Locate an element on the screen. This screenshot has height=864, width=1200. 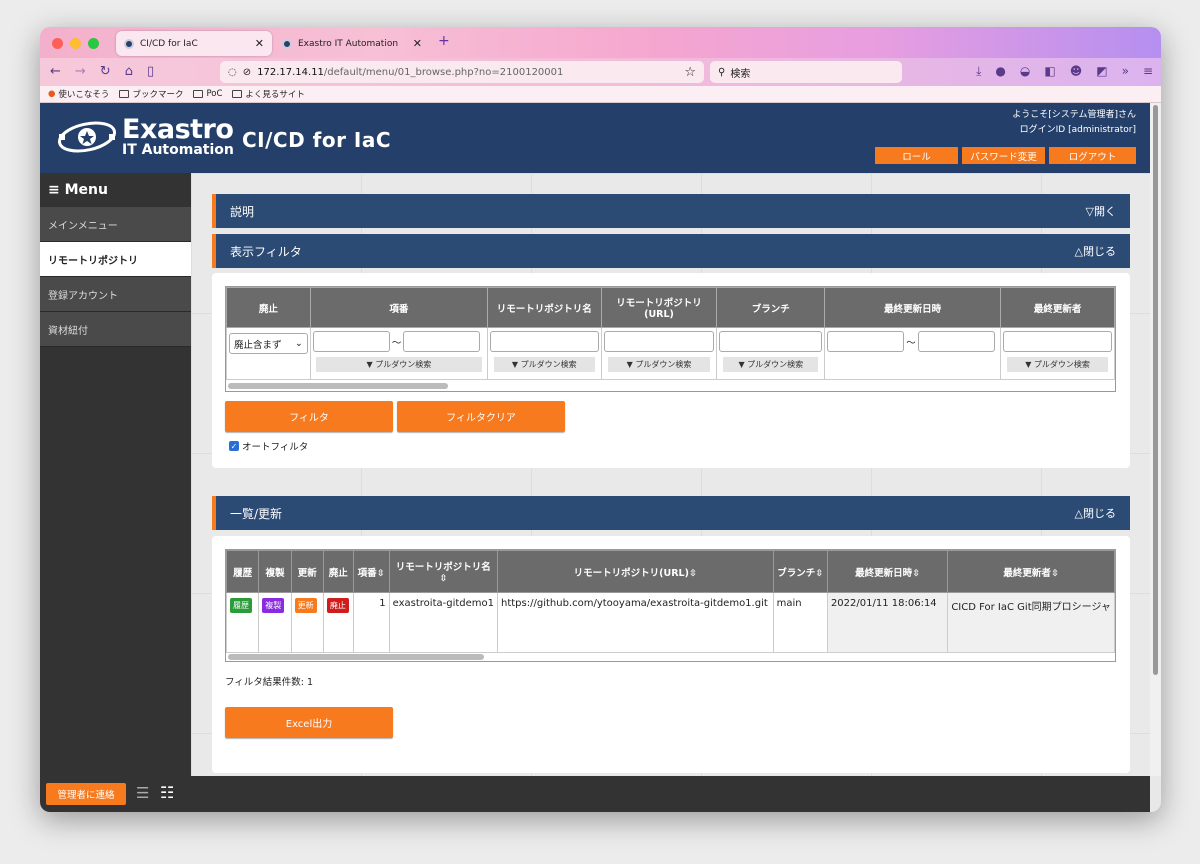
url-host: 172.17.14.11 is located at coordinates (290, 72).